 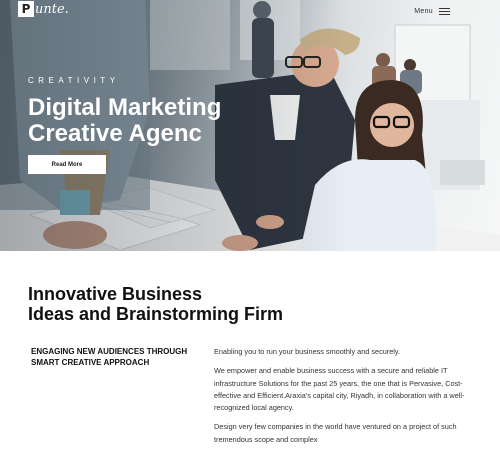 What do you see at coordinates (125, 107) in the screenshot?
I see `hero-title-line-1: Digital Marketing` at bounding box center [125, 107].